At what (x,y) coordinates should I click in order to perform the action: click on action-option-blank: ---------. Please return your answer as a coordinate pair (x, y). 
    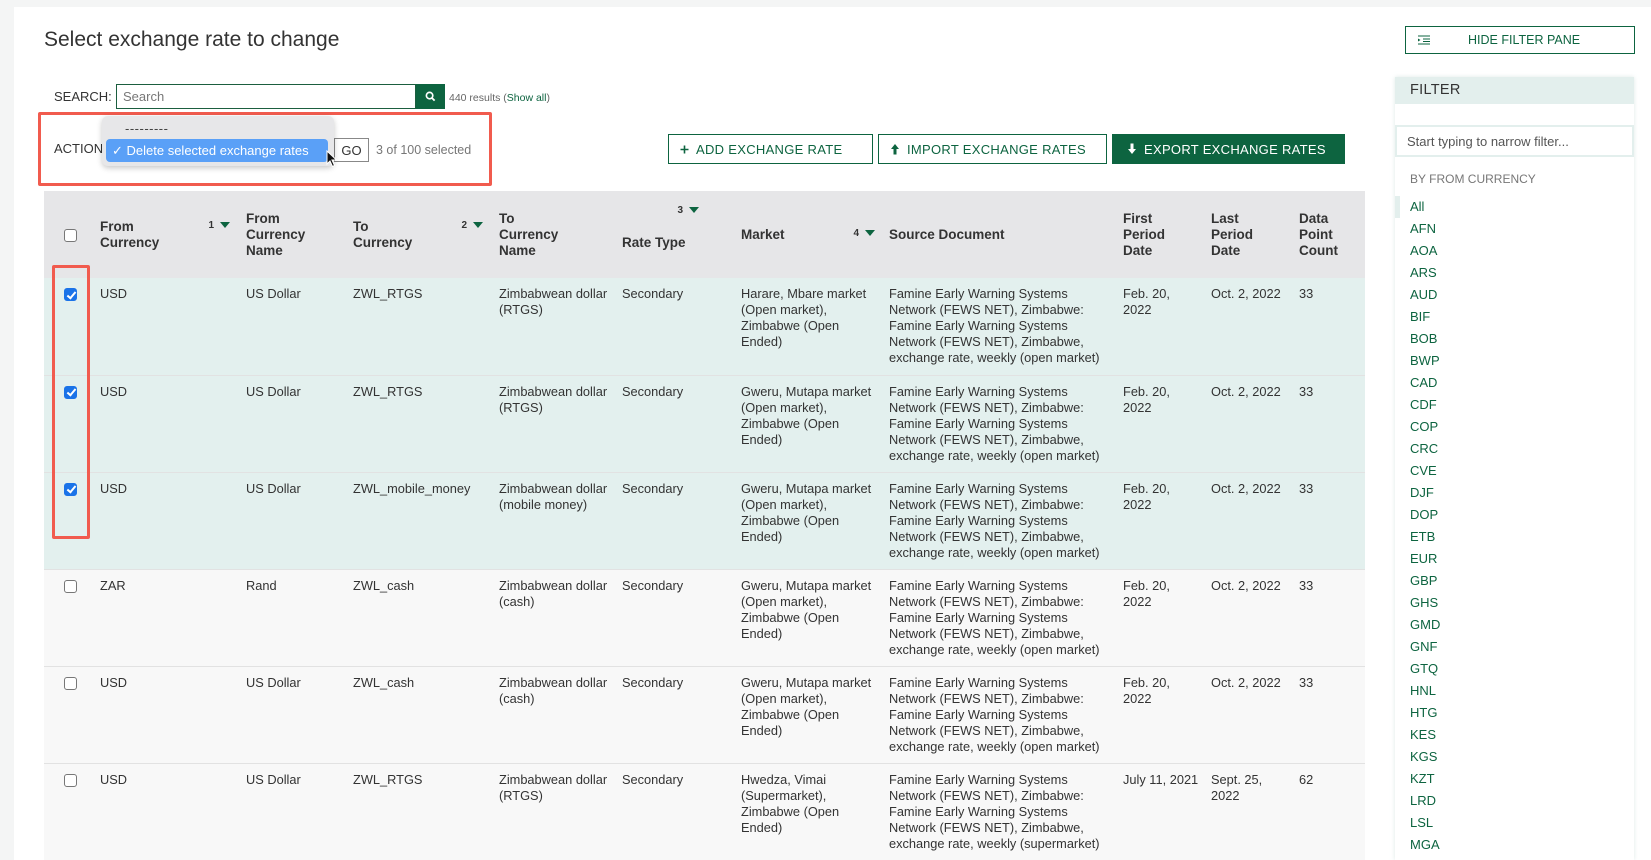
    Looking at the image, I should click on (146, 128).